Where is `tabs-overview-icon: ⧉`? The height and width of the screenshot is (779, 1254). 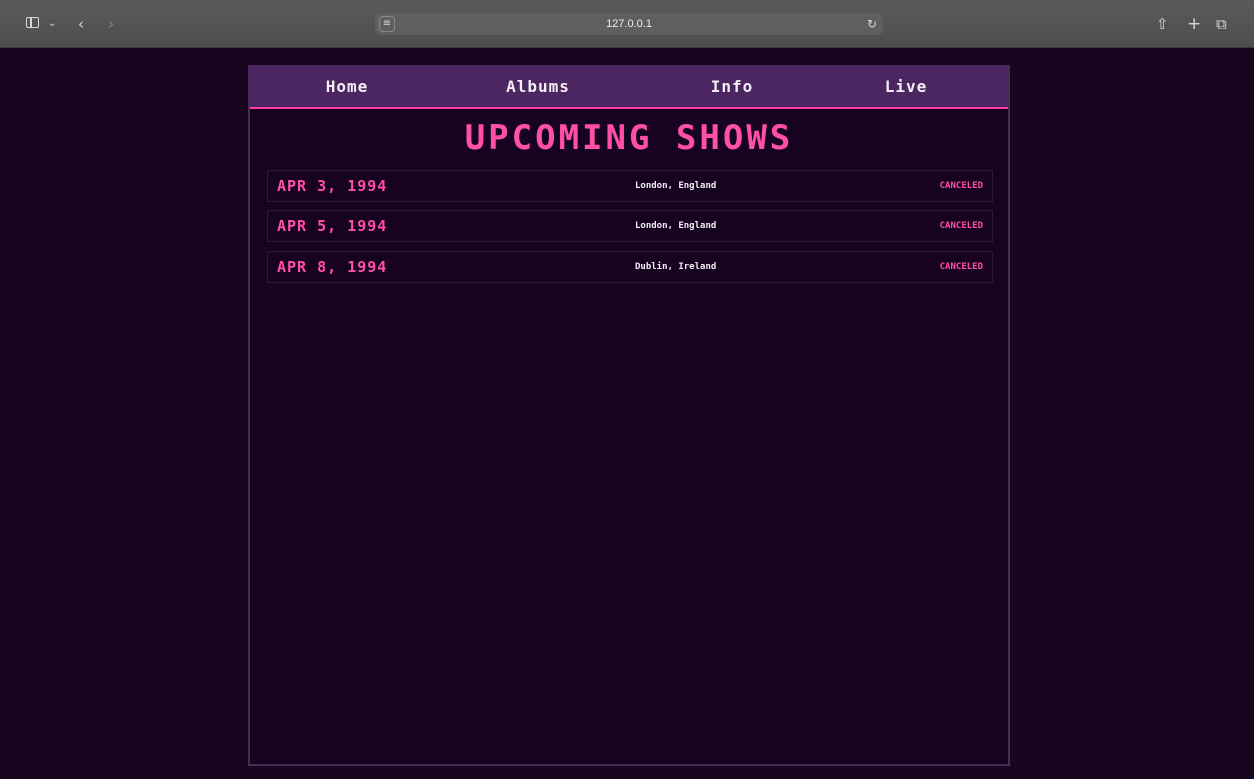
tabs-overview-icon: ⧉ is located at coordinates (1221, 24).